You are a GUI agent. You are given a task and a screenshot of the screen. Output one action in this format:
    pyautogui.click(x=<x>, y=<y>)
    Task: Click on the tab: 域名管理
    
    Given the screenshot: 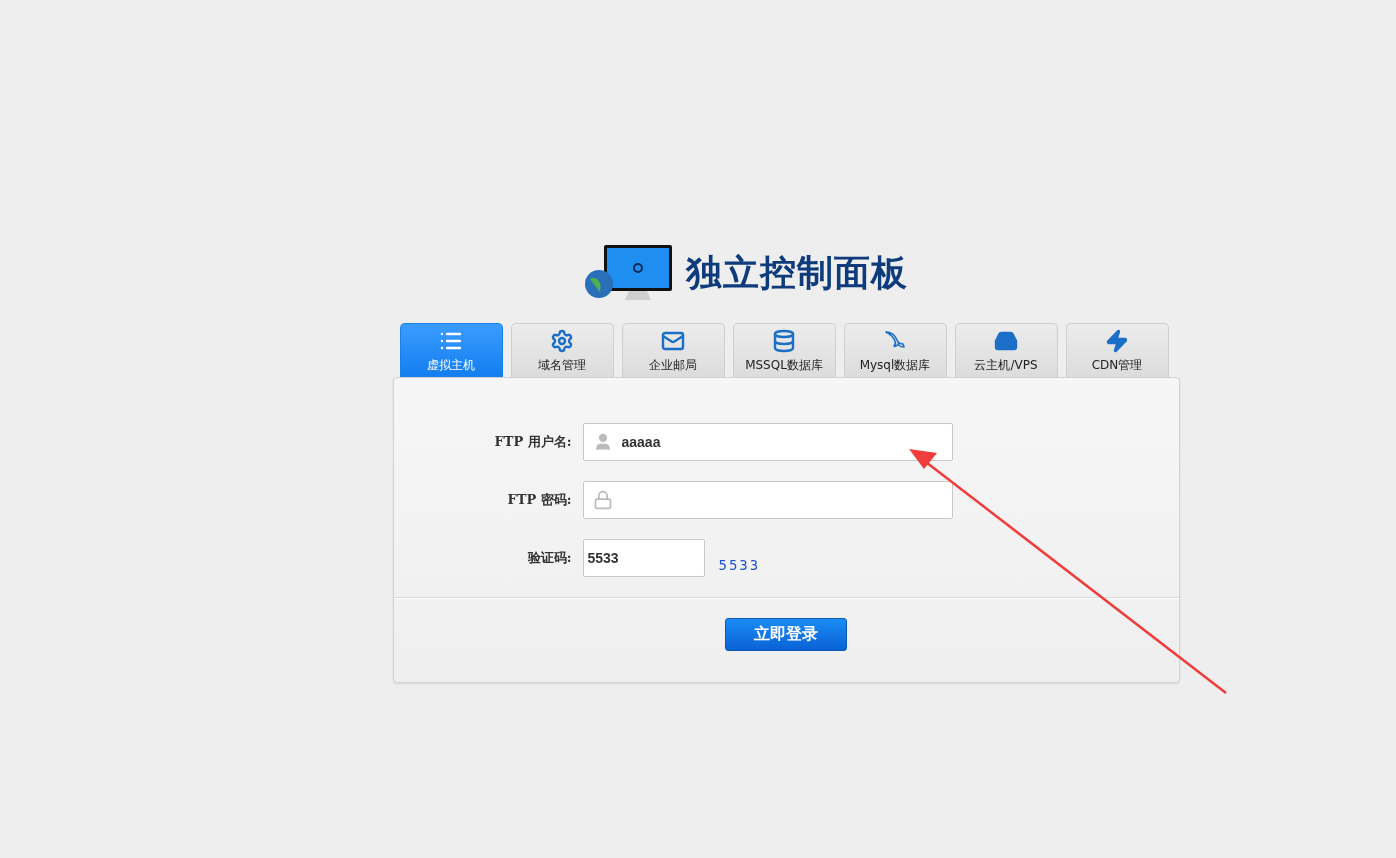 What is the action you would take?
    pyautogui.click(x=562, y=350)
    